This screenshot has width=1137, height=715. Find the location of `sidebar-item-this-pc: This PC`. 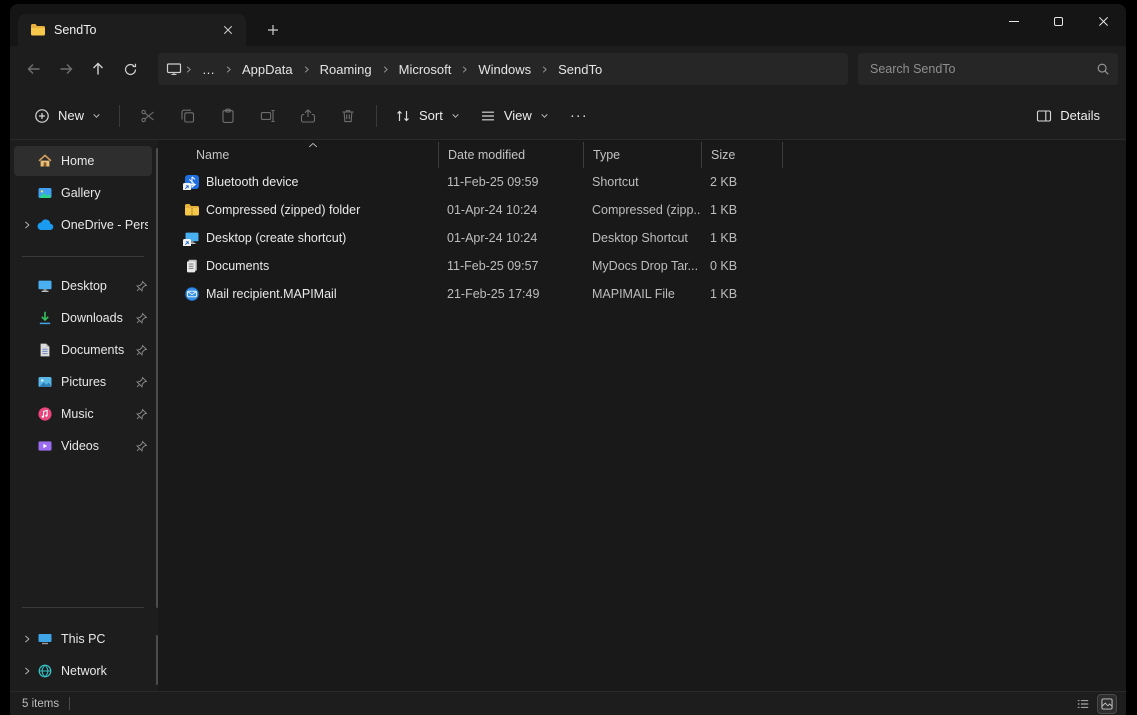

sidebar-item-this-pc: This PC is located at coordinates (83, 639).